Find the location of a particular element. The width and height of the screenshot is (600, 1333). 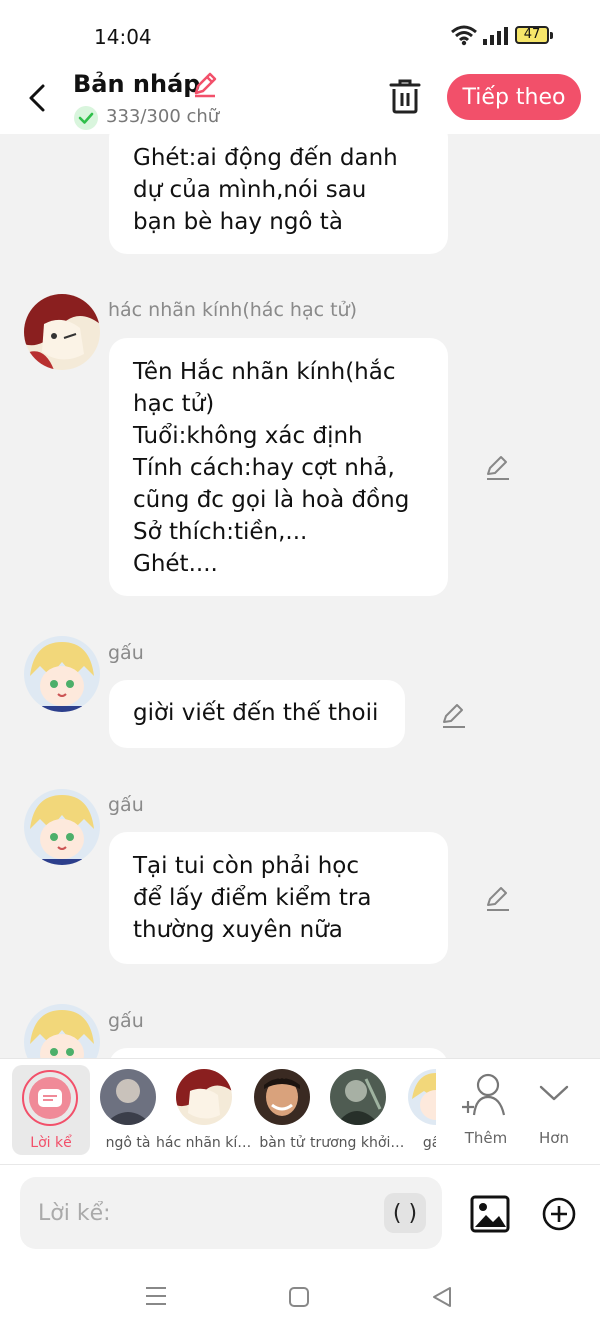

character-name: gấu is located at coordinates (429, 1143).